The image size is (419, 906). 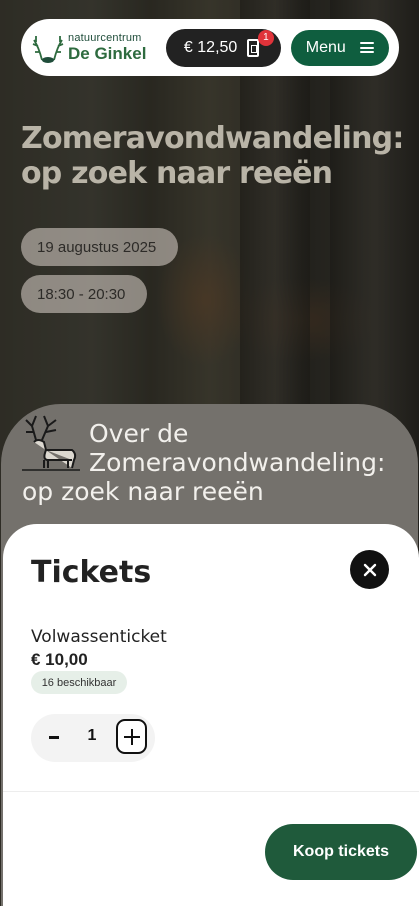 I want to click on site-logo: natuurcentrum De Ginkel, so click(x=91, y=48).